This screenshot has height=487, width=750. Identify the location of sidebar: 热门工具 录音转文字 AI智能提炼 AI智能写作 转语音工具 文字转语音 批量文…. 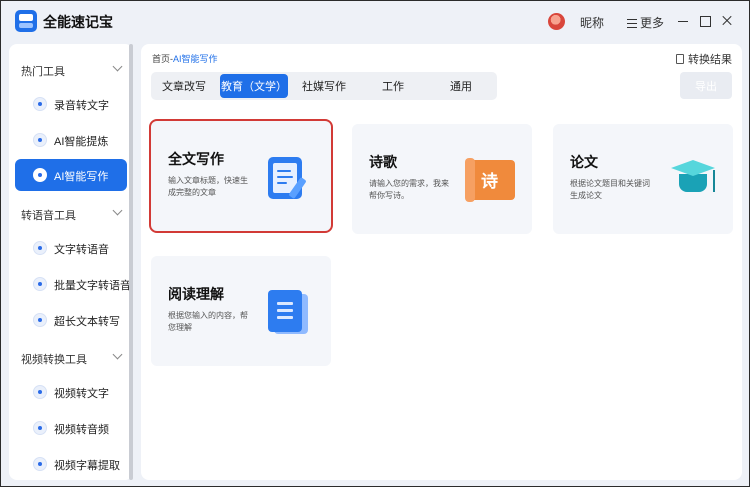
(71, 262).